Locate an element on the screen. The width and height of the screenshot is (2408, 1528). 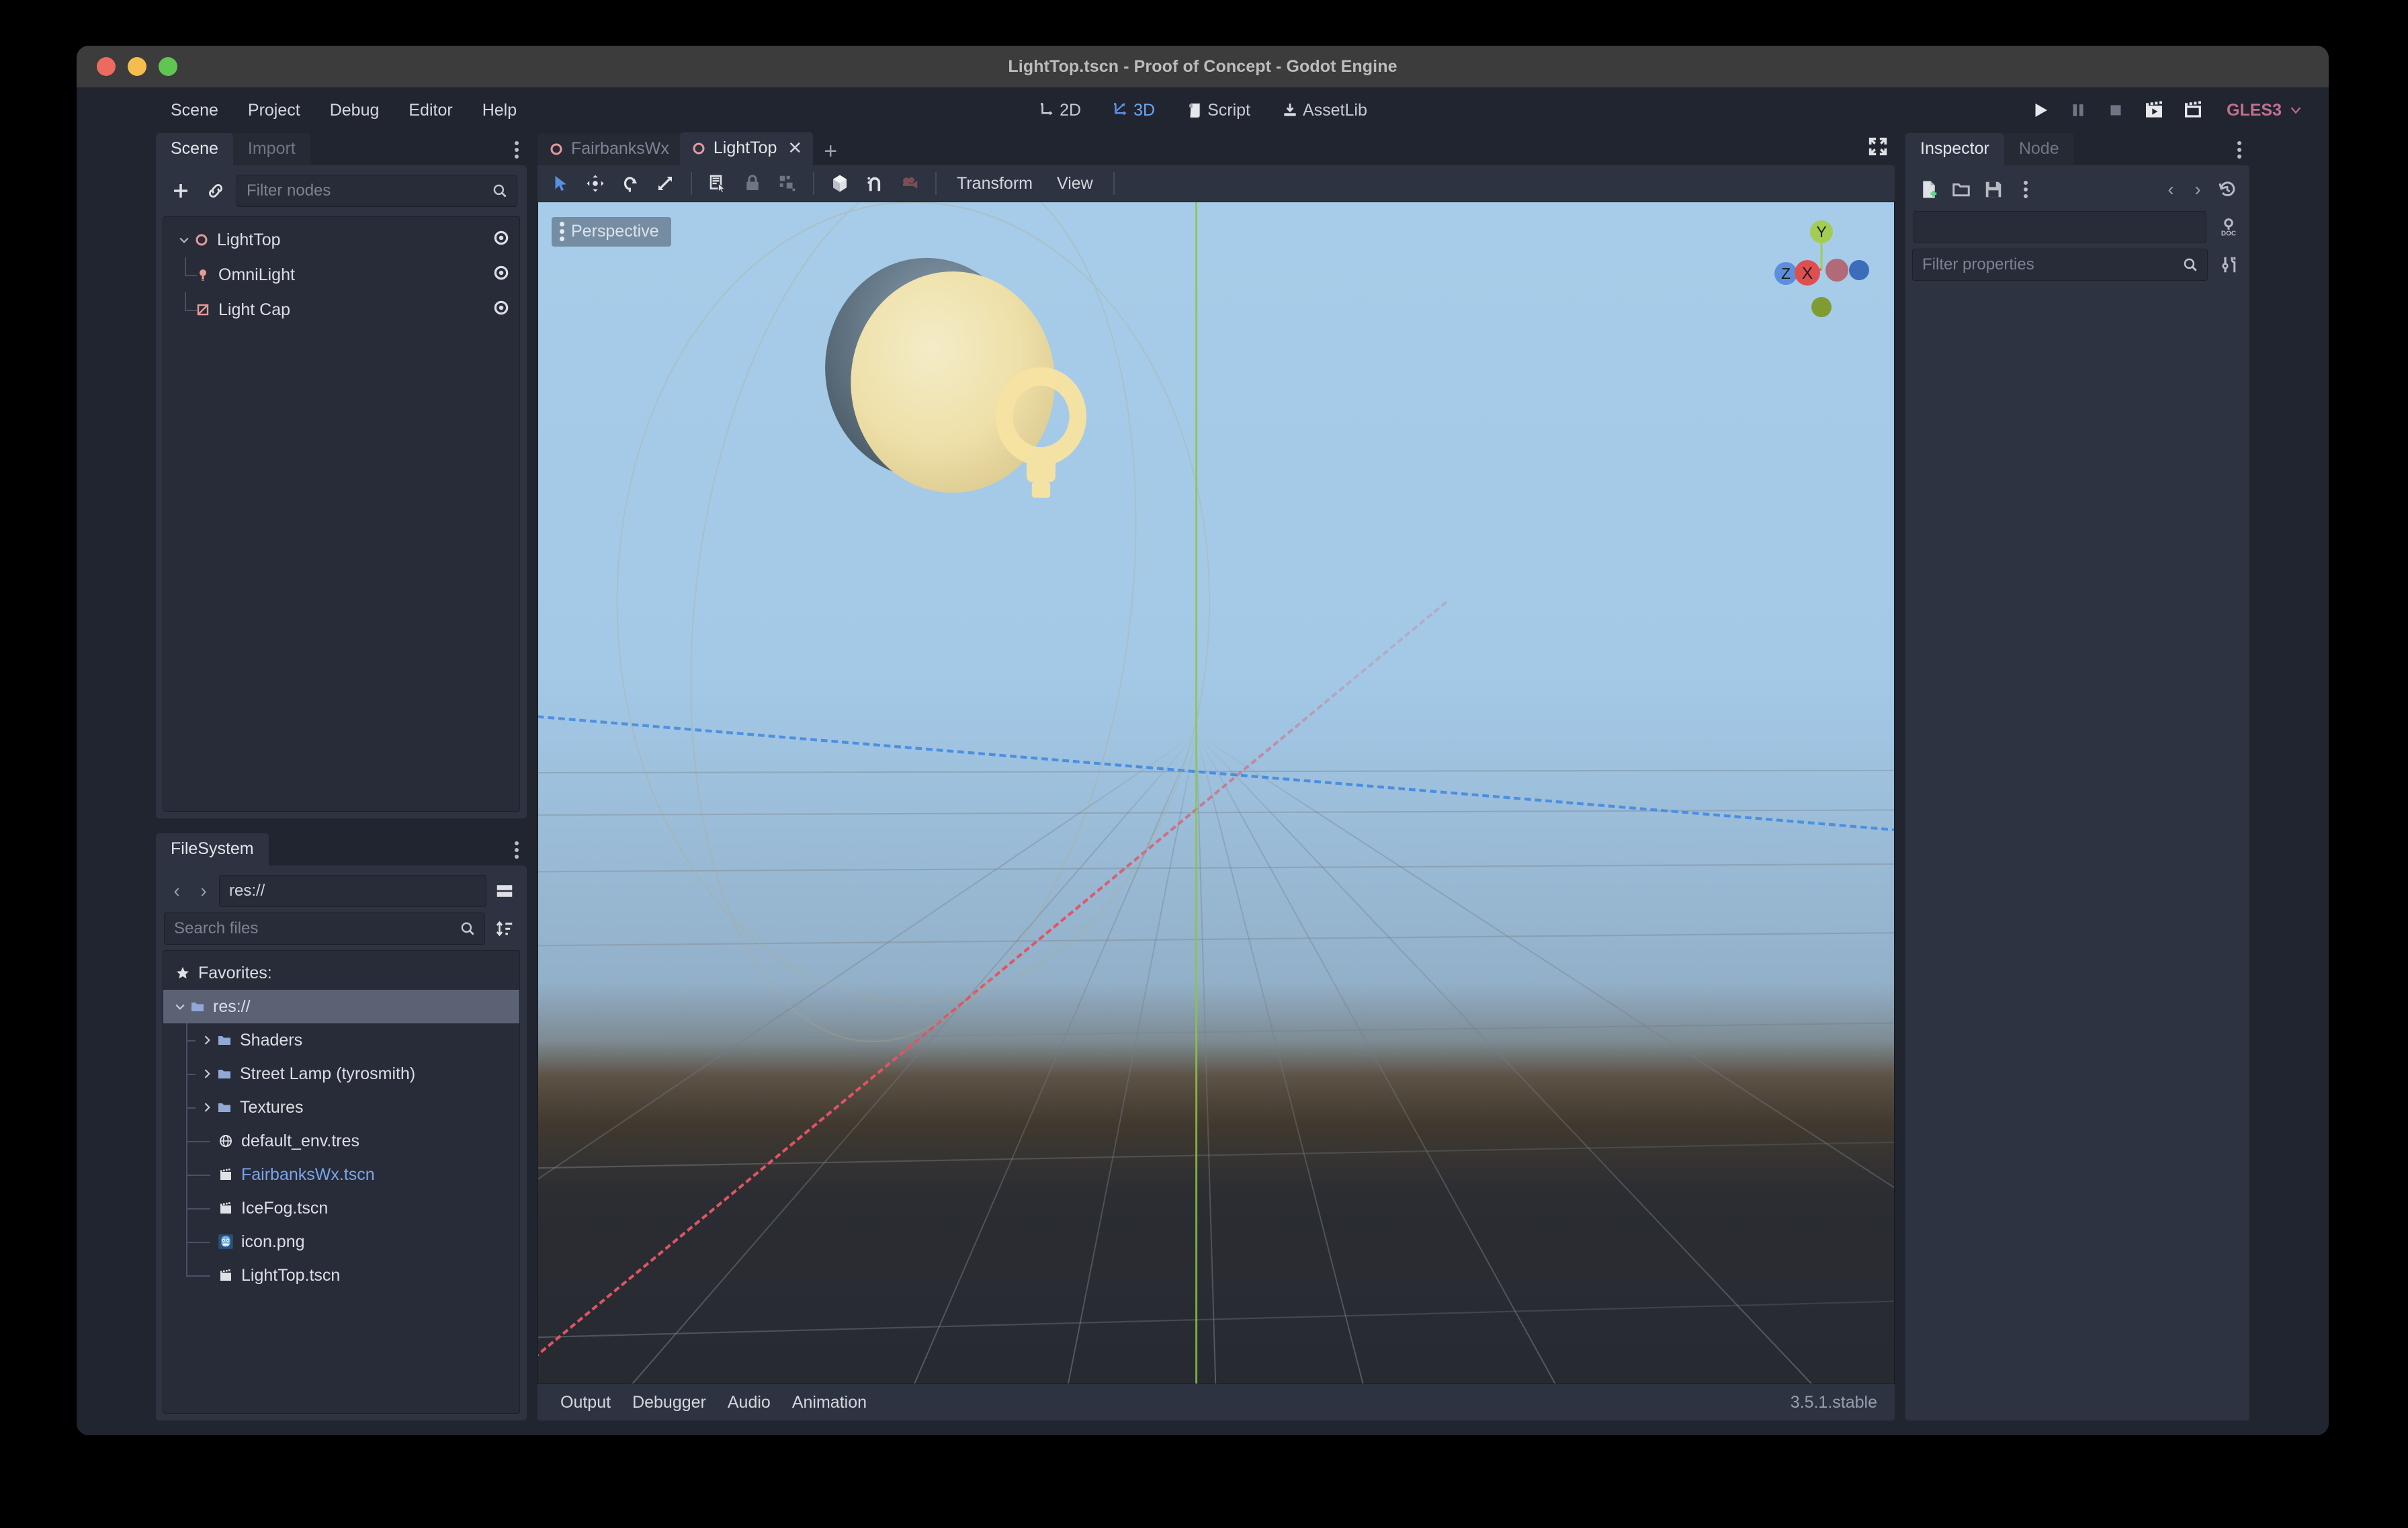
search-files-field is located at coordinates (324, 929).